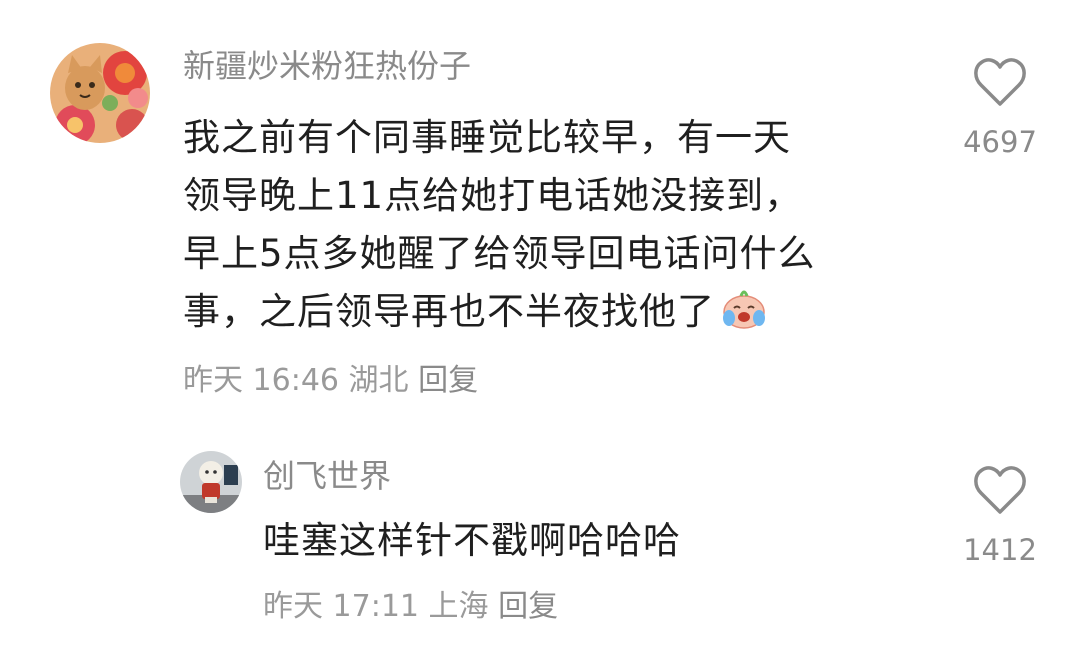  What do you see at coordinates (744, 316) in the screenshot?
I see `crying-laughing-emoji-icon` at bounding box center [744, 316].